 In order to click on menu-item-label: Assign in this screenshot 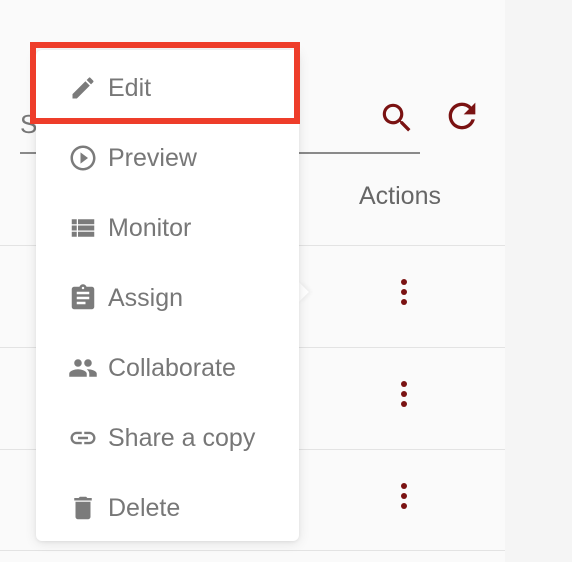, I will do `click(146, 297)`.